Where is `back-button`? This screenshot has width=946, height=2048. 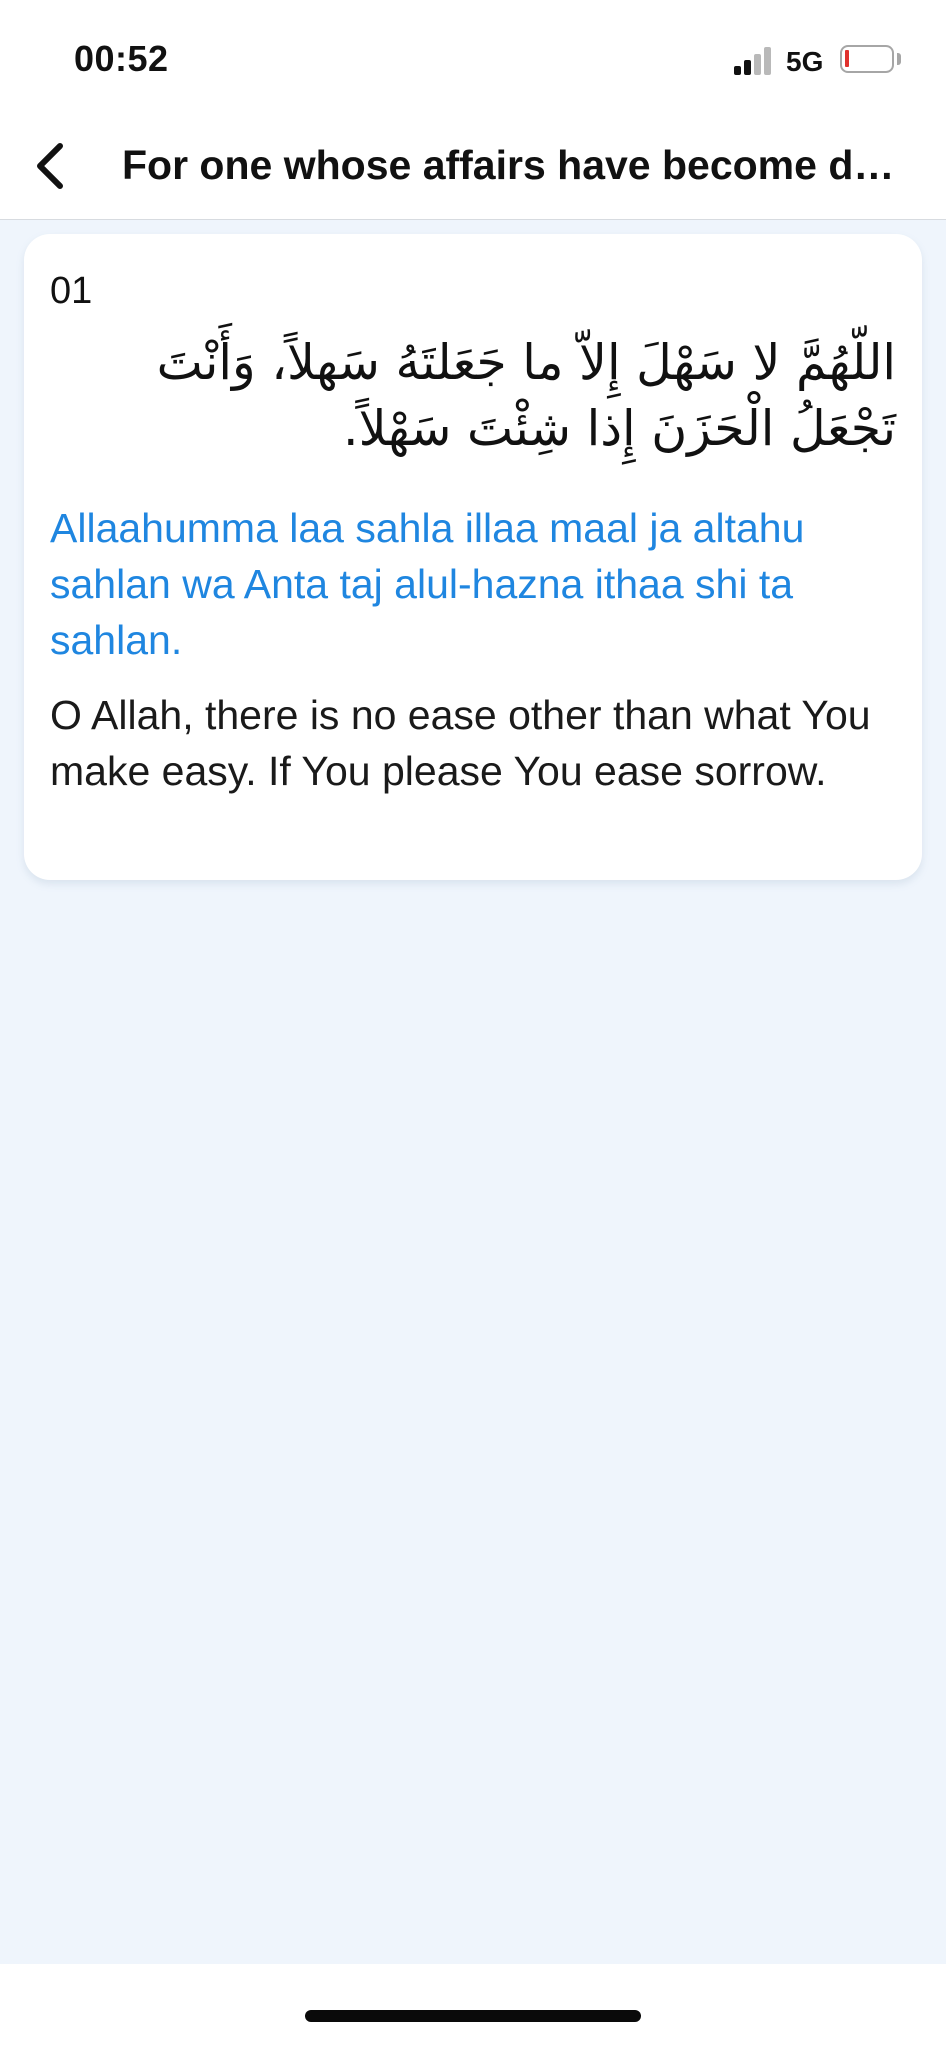
back-button is located at coordinates (54, 165).